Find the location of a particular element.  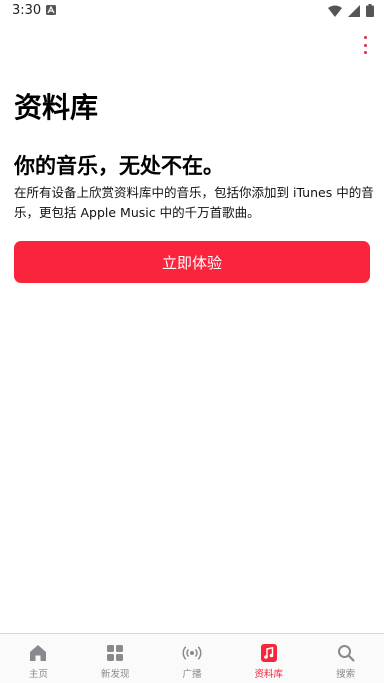

bottom-tab-bar: 主页 新发现 广播 资料库 搜索 is located at coordinates (192, 658).